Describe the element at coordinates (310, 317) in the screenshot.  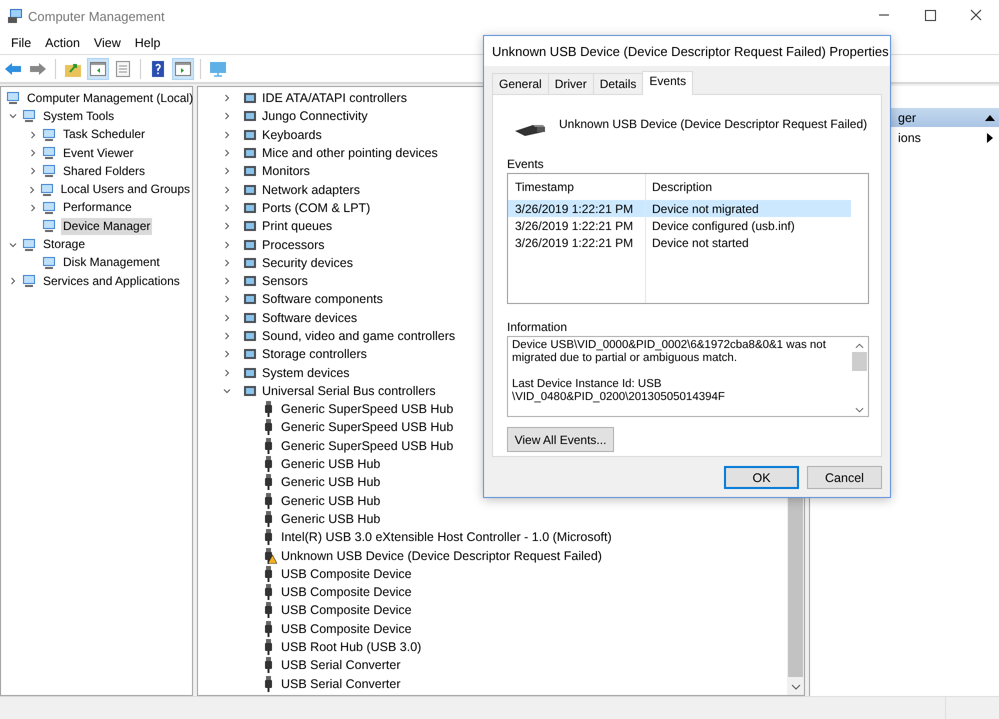
I see `device-tree-item: Software devices` at that location.